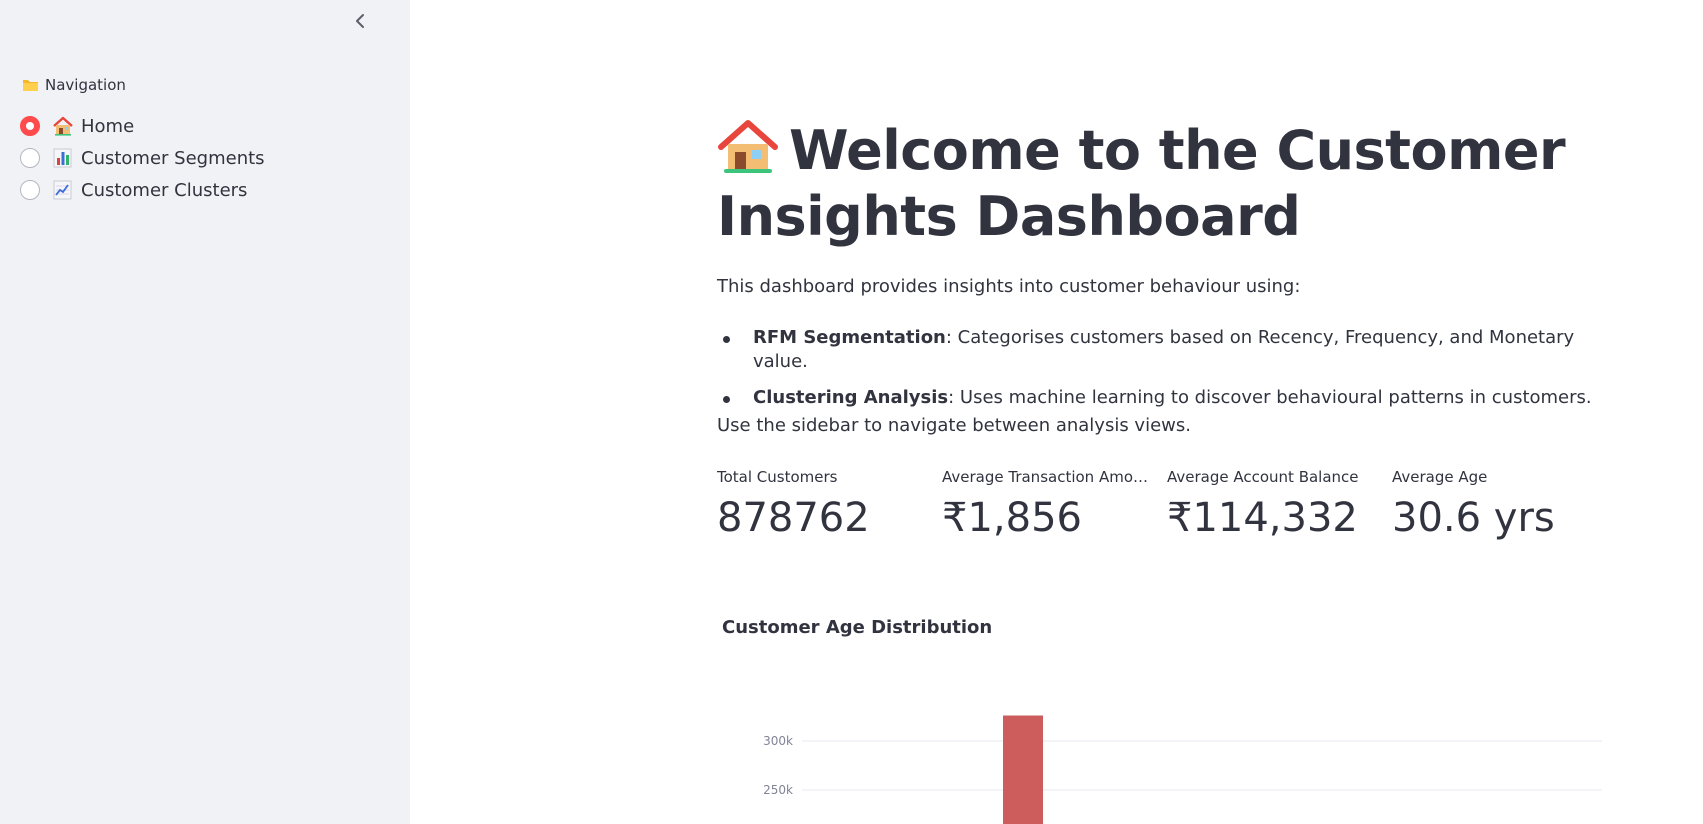 The height and width of the screenshot is (824, 1703). I want to click on nav-item-customer-segments: Customer Segments, so click(142, 158).